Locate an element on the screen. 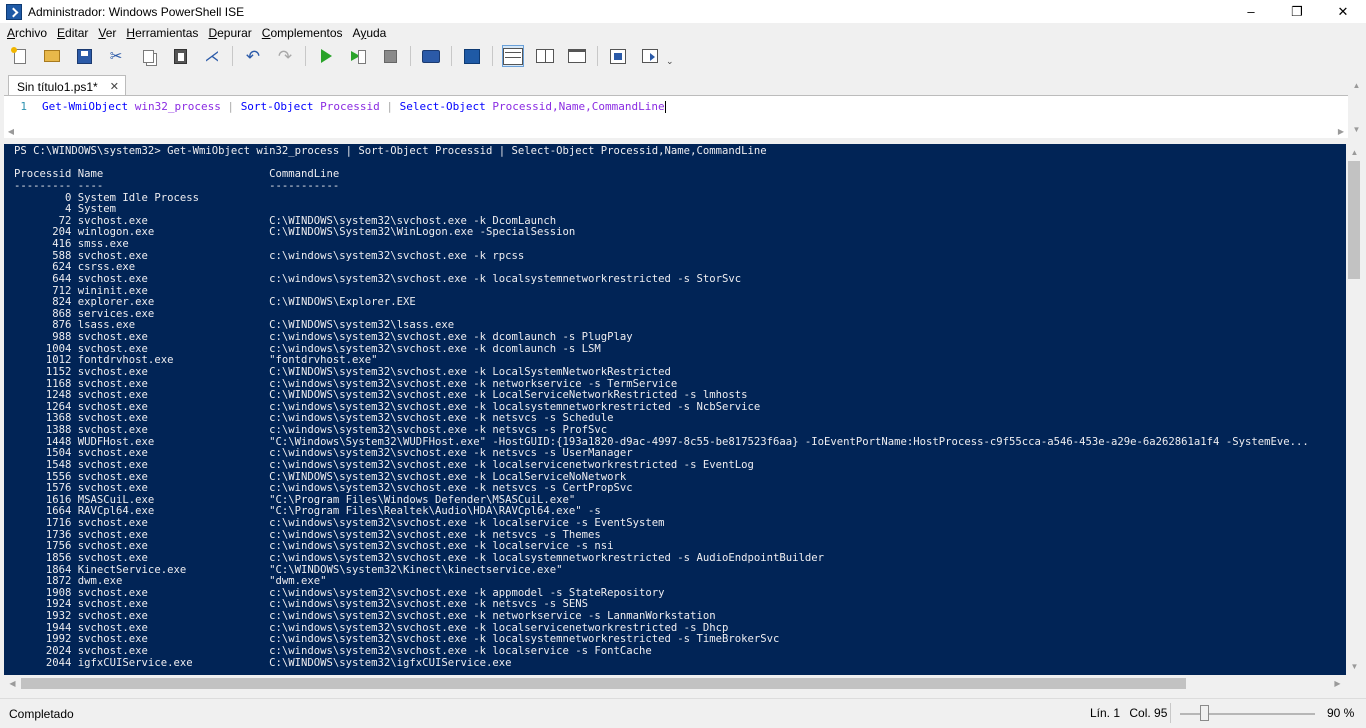 Image resolution: width=1366 pixels, height=728 pixels. script-token: Get-WmiObject is located at coordinates (85, 106).